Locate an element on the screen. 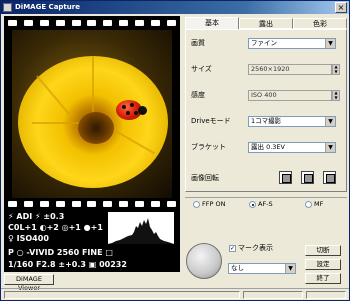  settings-tabs: 基本 露出 色彩 is located at coordinates (266, 23).